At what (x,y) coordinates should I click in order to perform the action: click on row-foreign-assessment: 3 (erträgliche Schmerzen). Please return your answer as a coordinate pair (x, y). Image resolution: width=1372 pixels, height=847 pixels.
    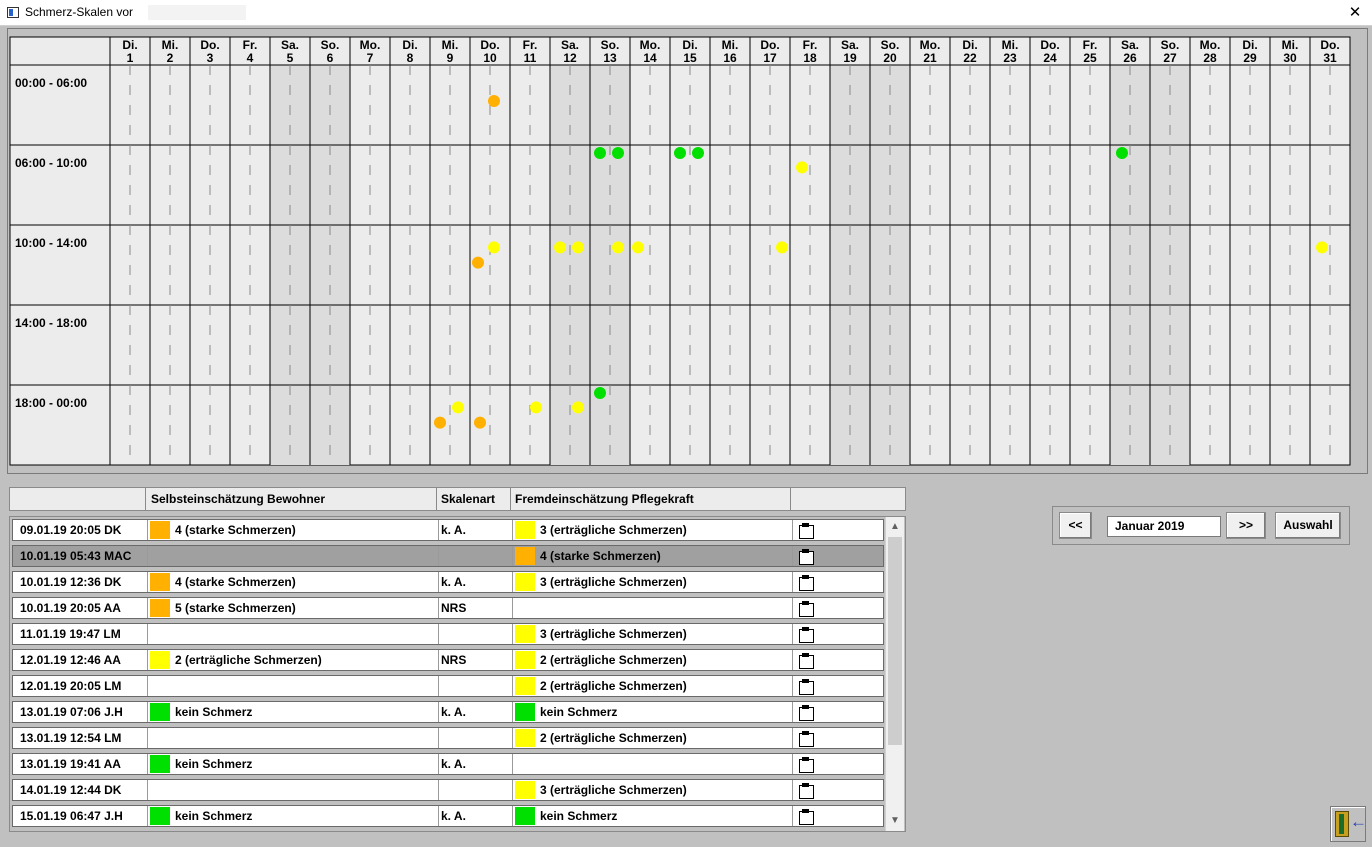
    Looking at the image, I should click on (613, 790).